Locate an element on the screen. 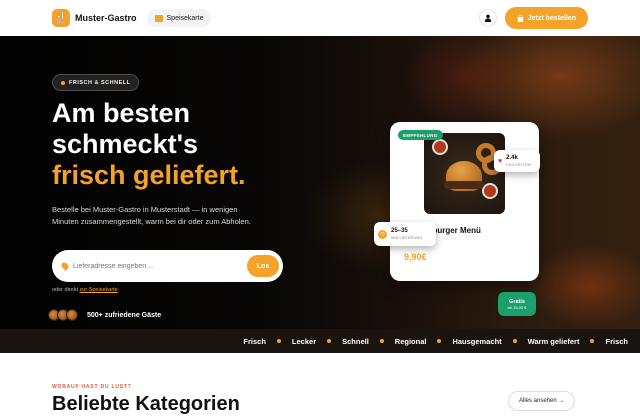  hero-headline: Am besten schmeckt's frisch geliefert. is located at coordinates (192, 144).